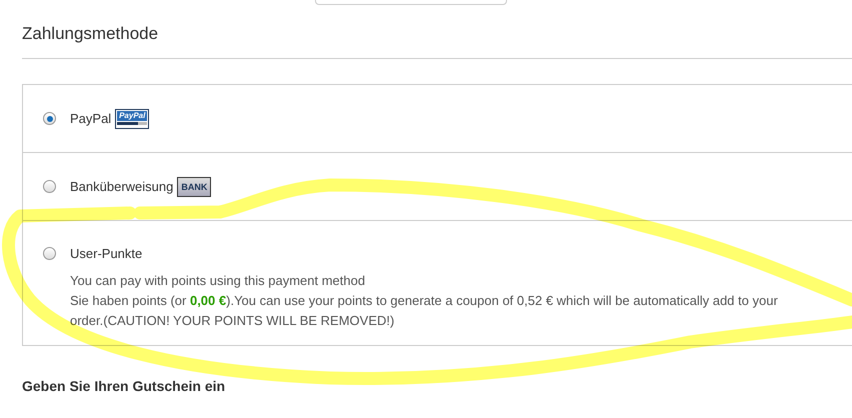 This screenshot has height=418, width=852. I want to click on description-text: Sie haben points (or 0,00 €).You can use your points to generate a coupon of 0,52 € which will be automatically add to your order.(CAUTION! YOUR POINTS WILL BE REMOVED!), so click(424, 311).